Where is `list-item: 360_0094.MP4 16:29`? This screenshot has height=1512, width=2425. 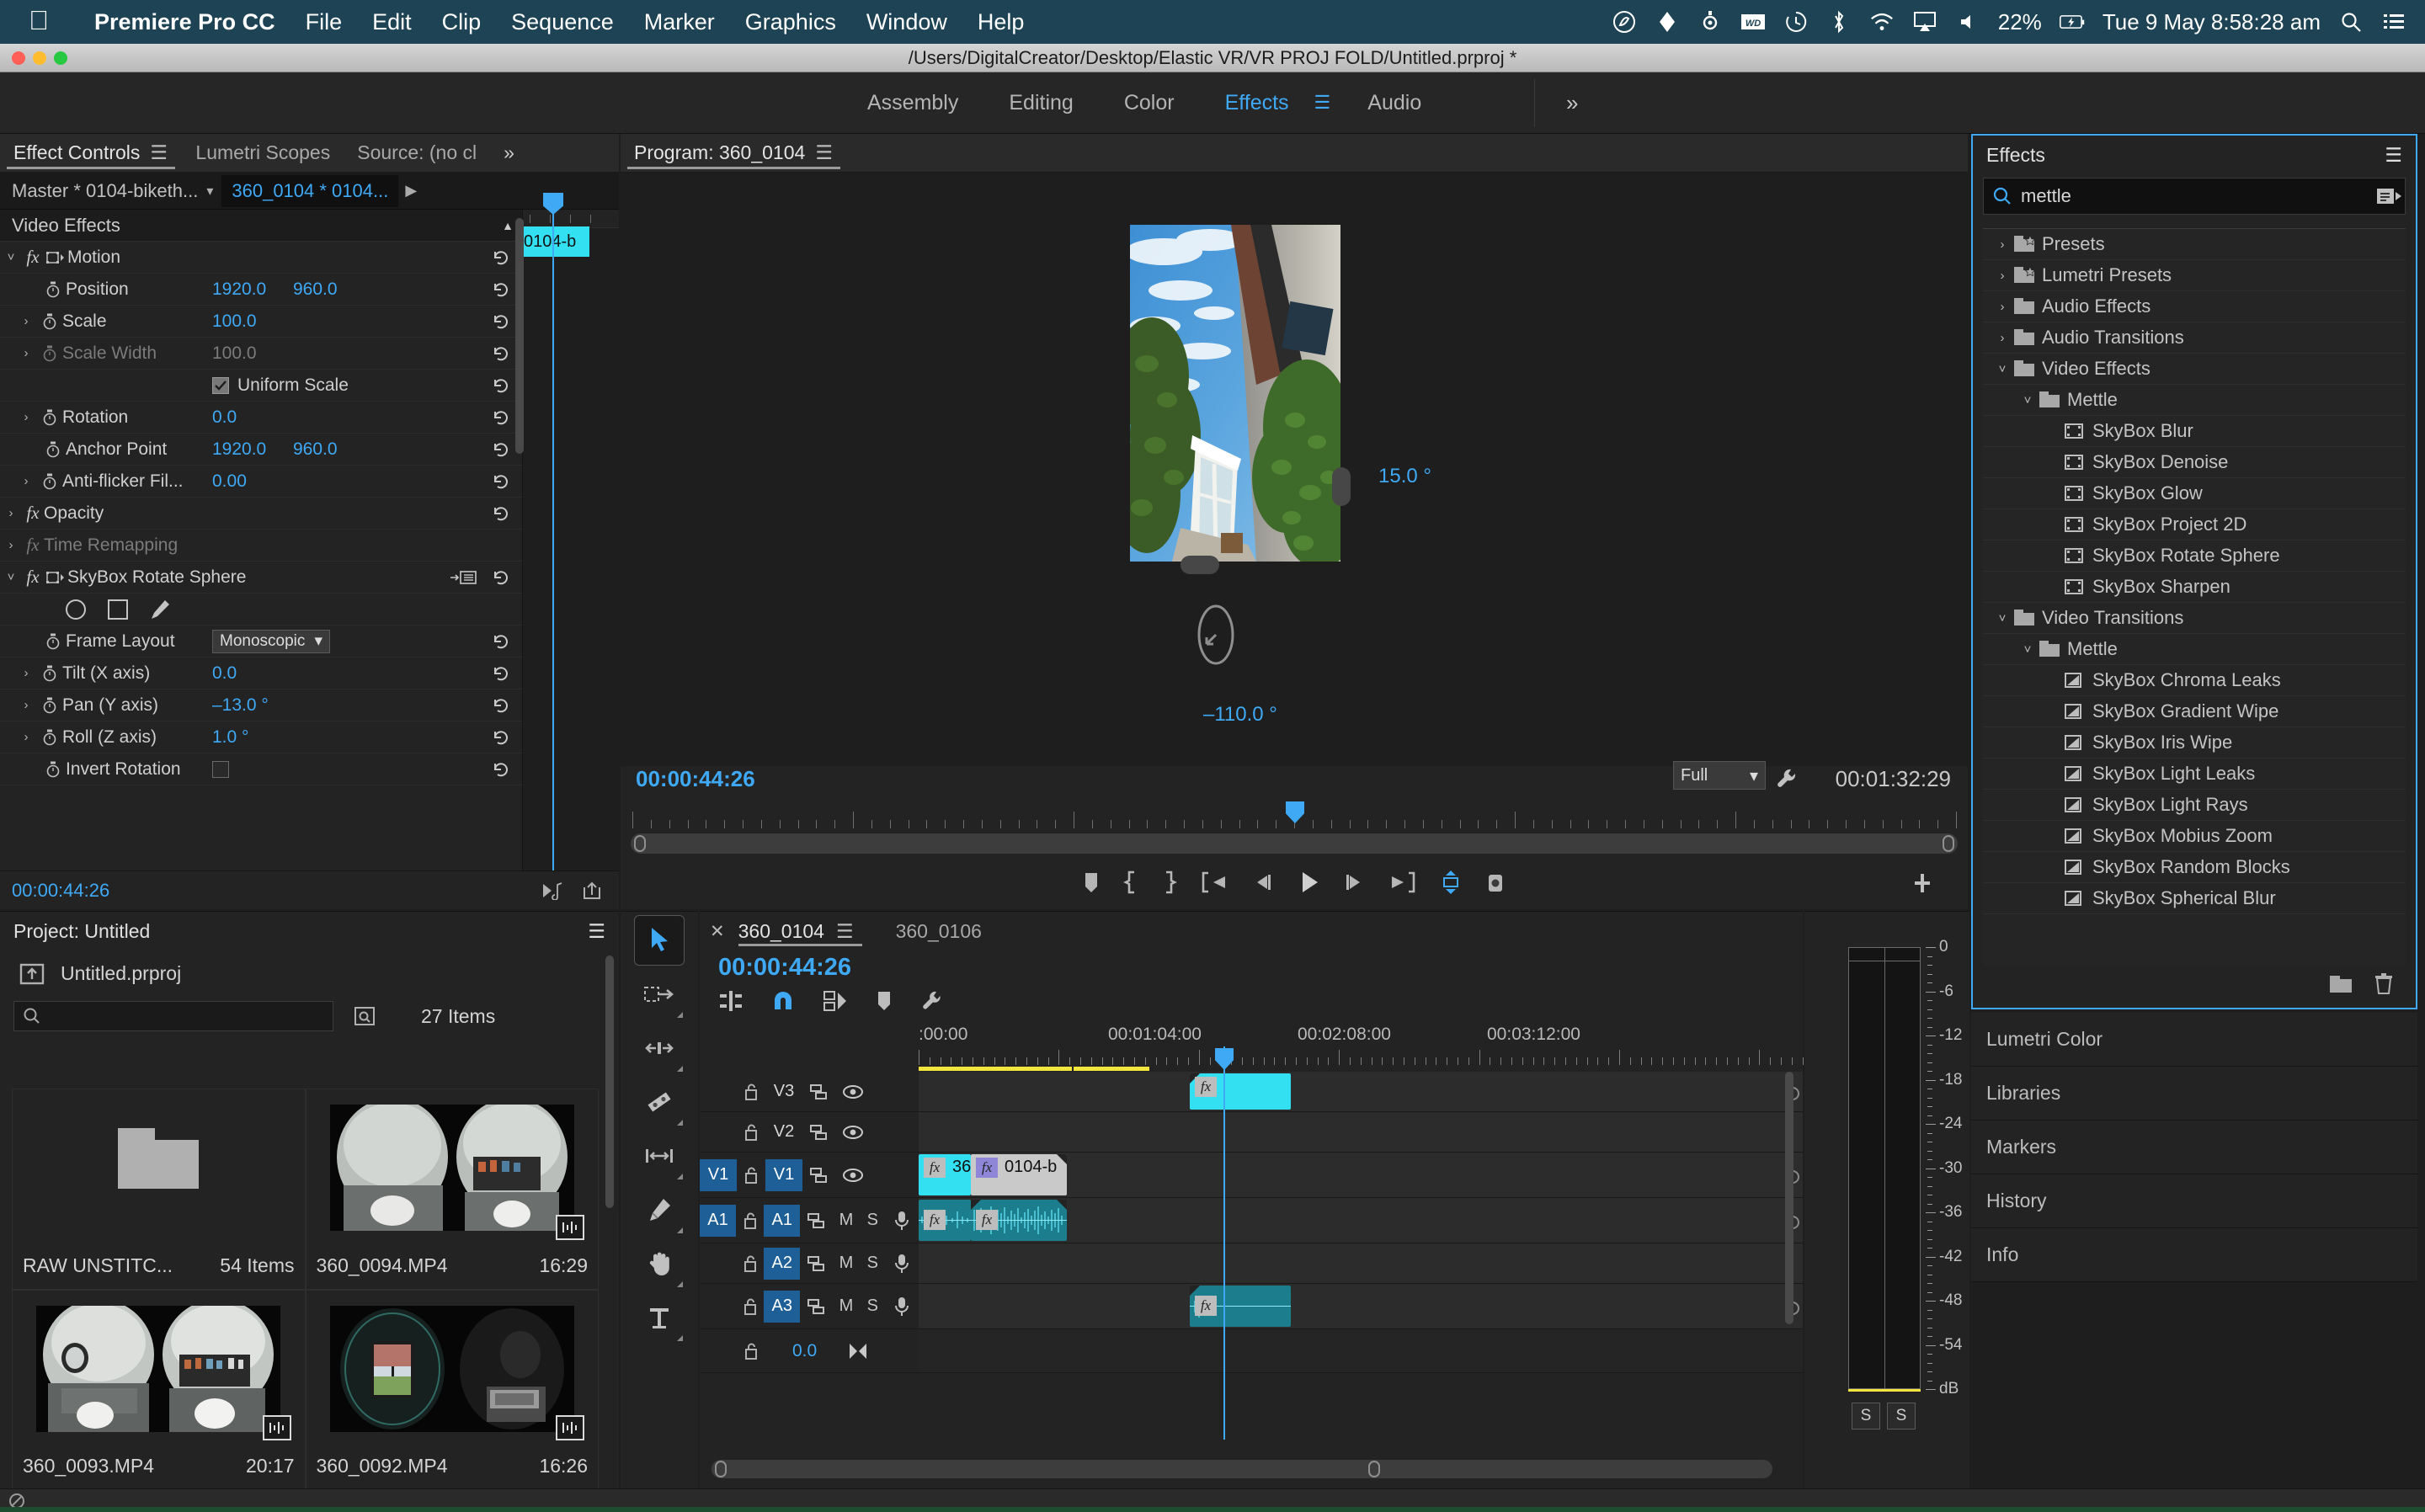
list-item: 360_0094.MP4 16:29 is located at coordinates (452, 1190).